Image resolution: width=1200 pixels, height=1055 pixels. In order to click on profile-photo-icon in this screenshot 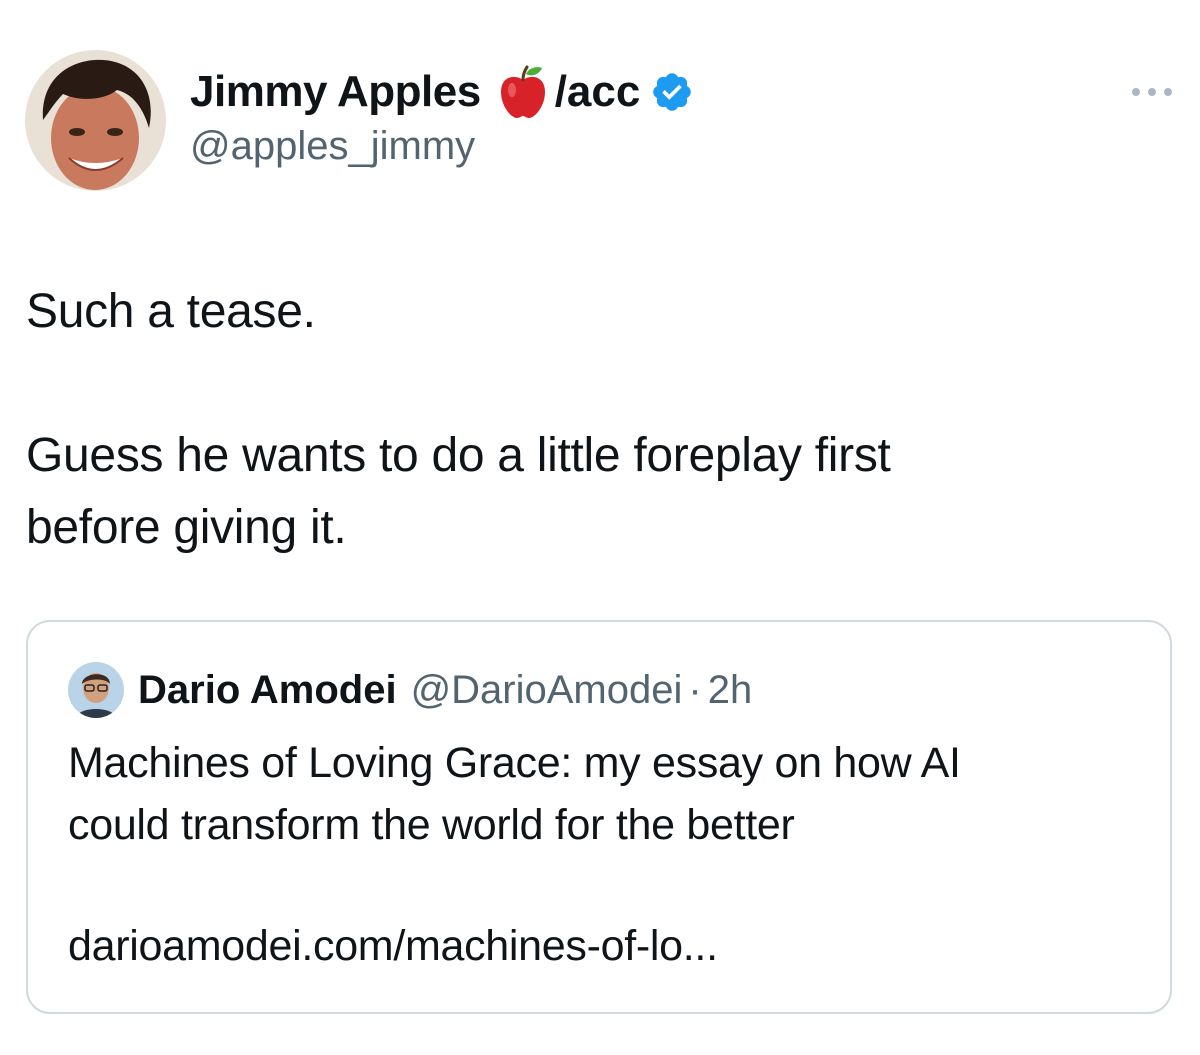, I will do `click(95, 120)`.